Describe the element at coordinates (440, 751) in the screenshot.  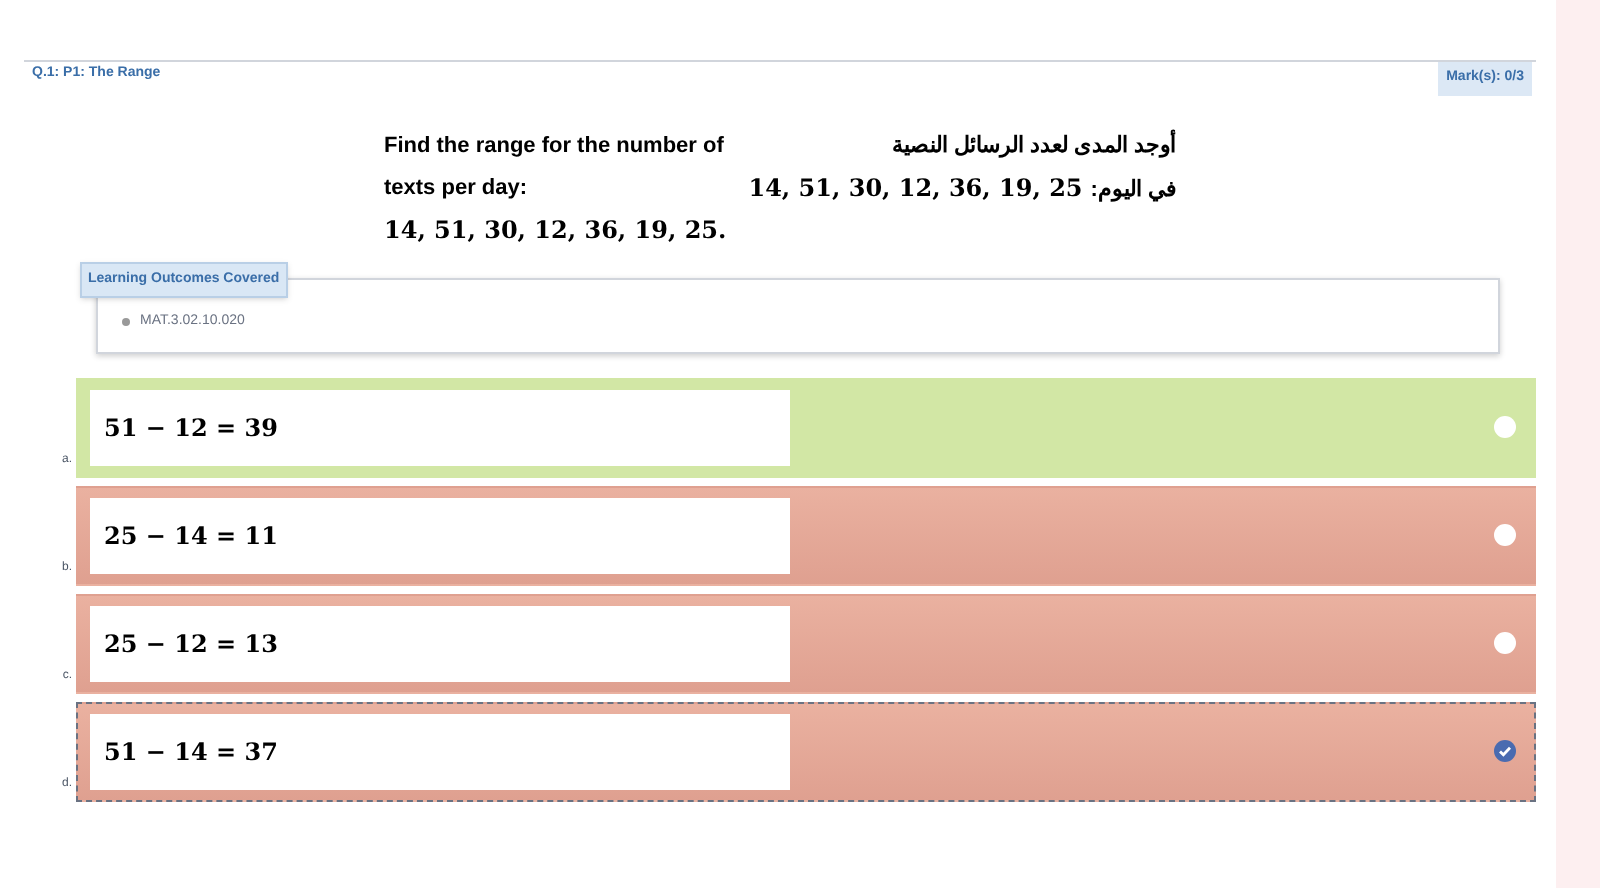
I see `answer-text: 51 − 14 = 37` at that location.